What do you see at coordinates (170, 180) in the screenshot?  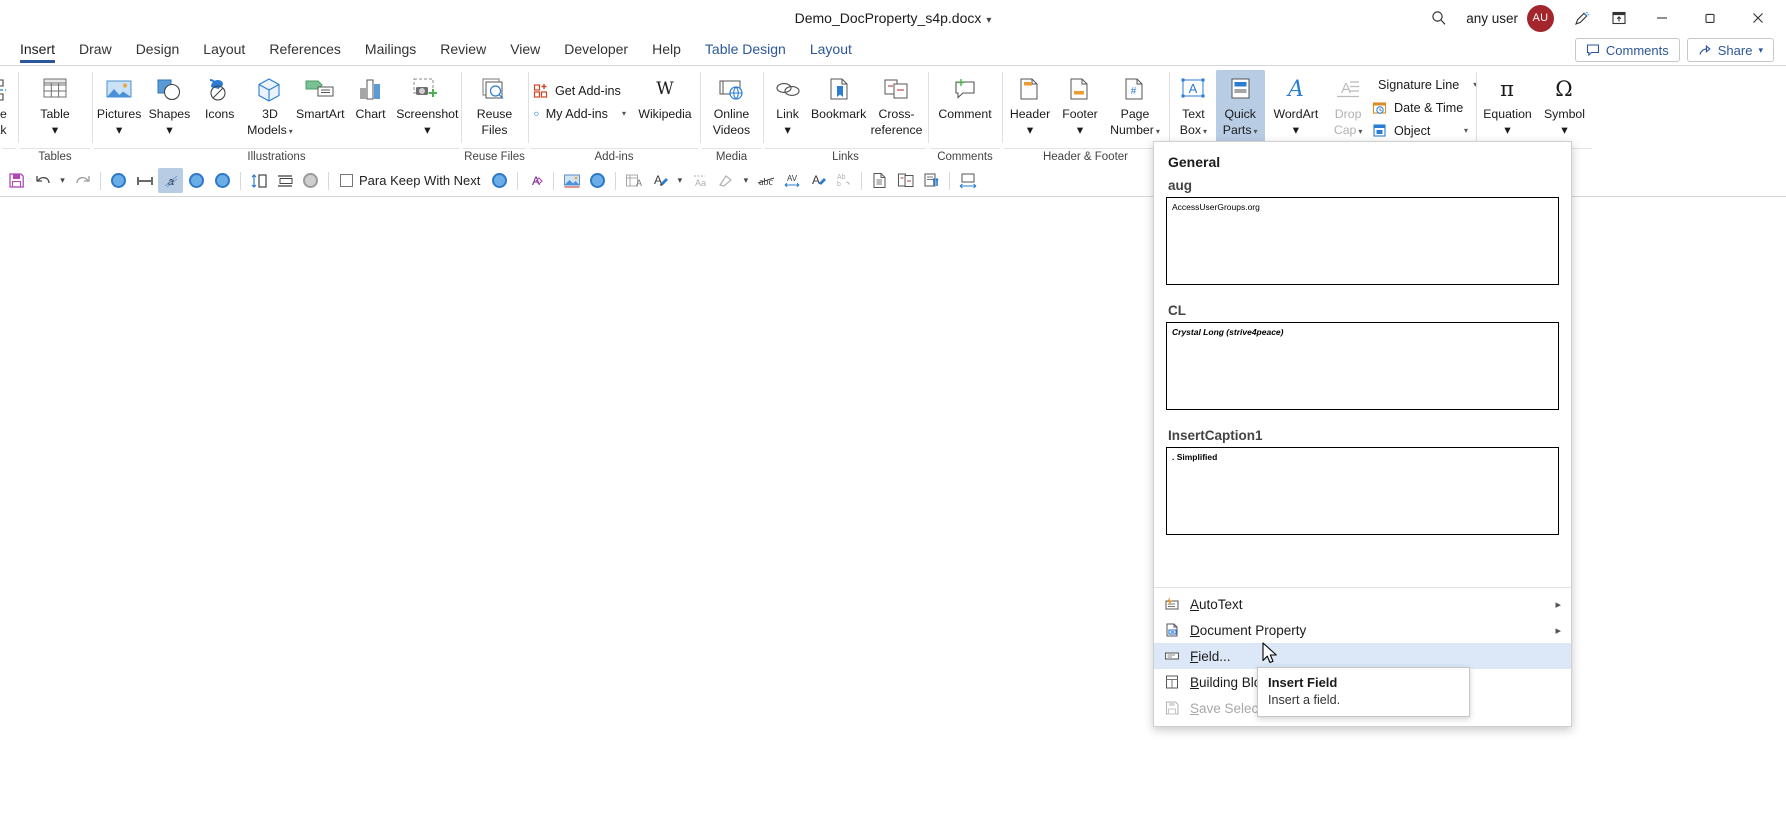 I see `highlight-a-icon: a` at bounding box center [170, 180].